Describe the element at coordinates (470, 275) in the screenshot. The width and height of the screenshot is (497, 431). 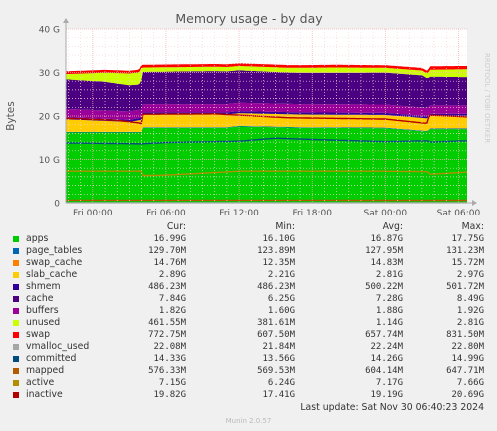
I see `legend-max: 2.97G` at that location.